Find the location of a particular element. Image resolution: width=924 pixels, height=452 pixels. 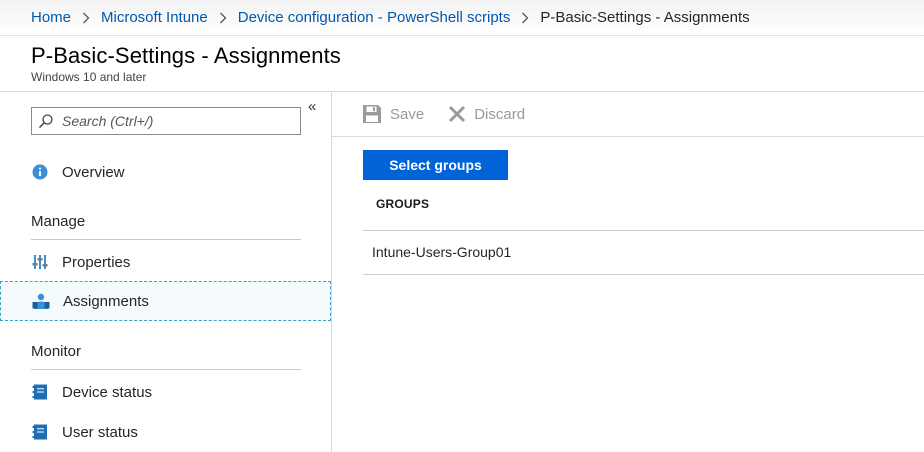

table-row-divider is located at coordinates (643, 274).